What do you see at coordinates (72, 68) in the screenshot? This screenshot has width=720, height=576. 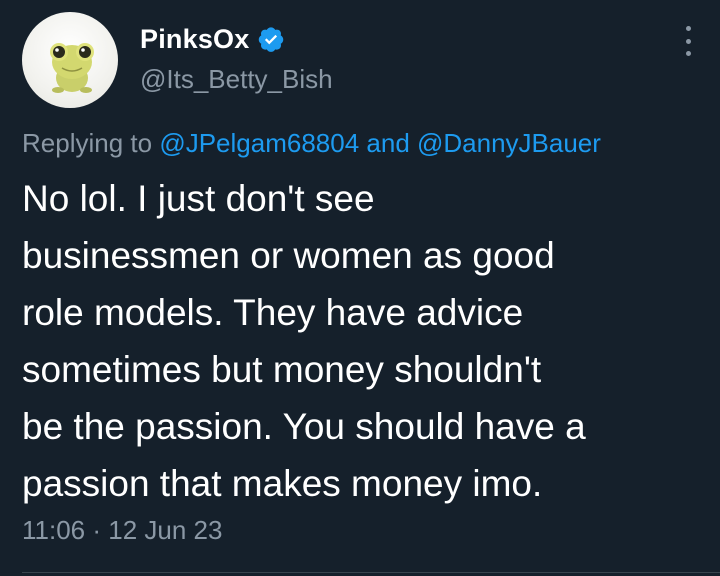 I see `frog-avatar-icon` at bounding box center [72, 68].